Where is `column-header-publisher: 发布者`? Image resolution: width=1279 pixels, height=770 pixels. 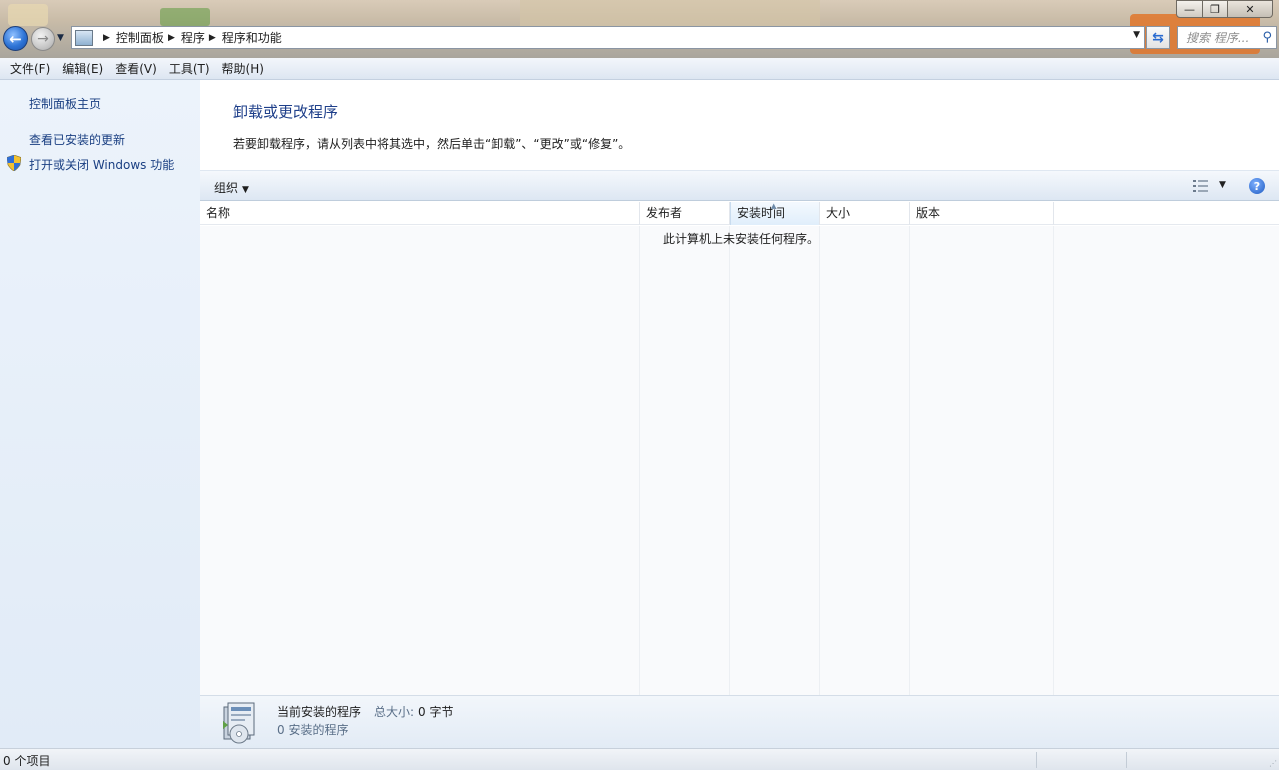 column-header-publisher: 发布者 is located at coordinates (685, 213).